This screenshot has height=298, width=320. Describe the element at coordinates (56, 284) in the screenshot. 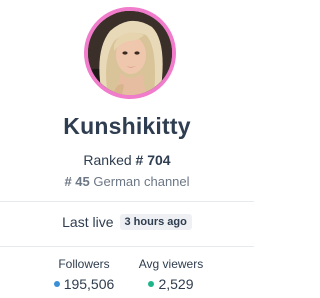

I see `followers-dot-icon` at that location.